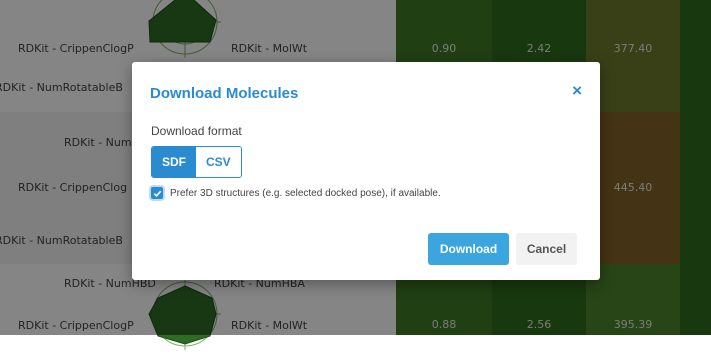 The width and height of the screenshot is (711, 354). What do you see at coordinates (174, 162) in the screenshot?
I see `format-sdf-button: SDF` at bounding box center [174, 162].